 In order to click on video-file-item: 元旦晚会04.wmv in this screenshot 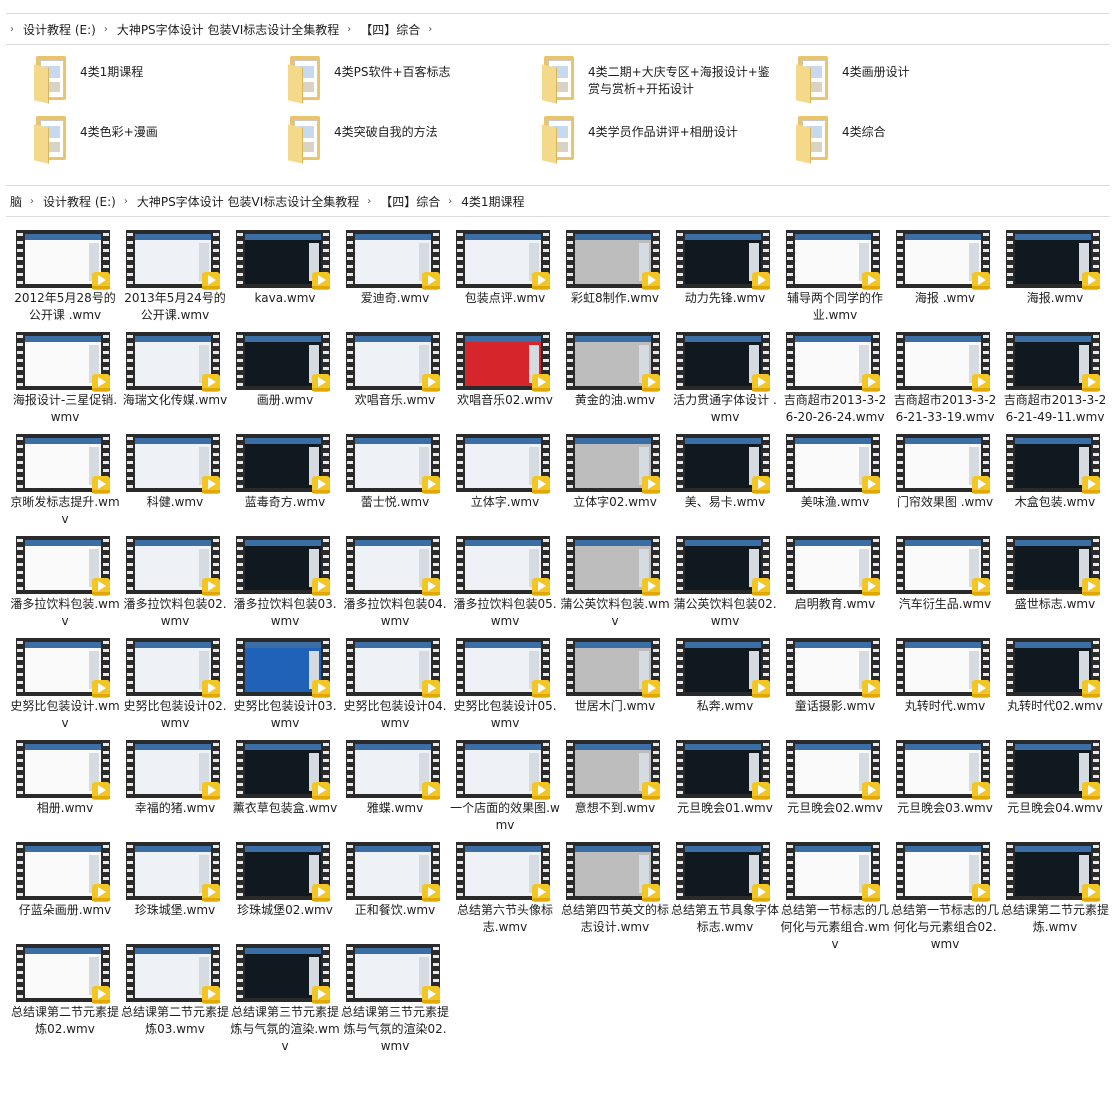, I will do `click(1055, 789)`.